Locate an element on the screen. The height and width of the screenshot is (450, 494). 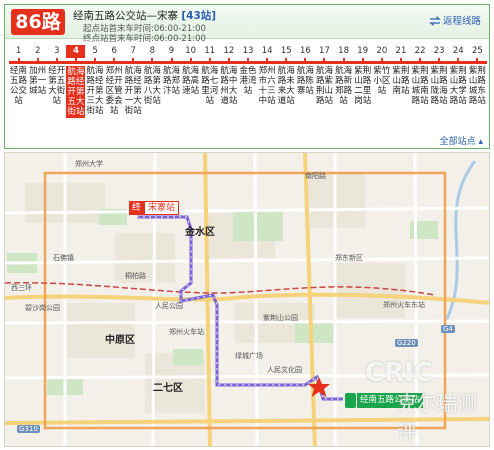
stop-item: 1 经南五路公交站 is located at coordinates (18, 75).